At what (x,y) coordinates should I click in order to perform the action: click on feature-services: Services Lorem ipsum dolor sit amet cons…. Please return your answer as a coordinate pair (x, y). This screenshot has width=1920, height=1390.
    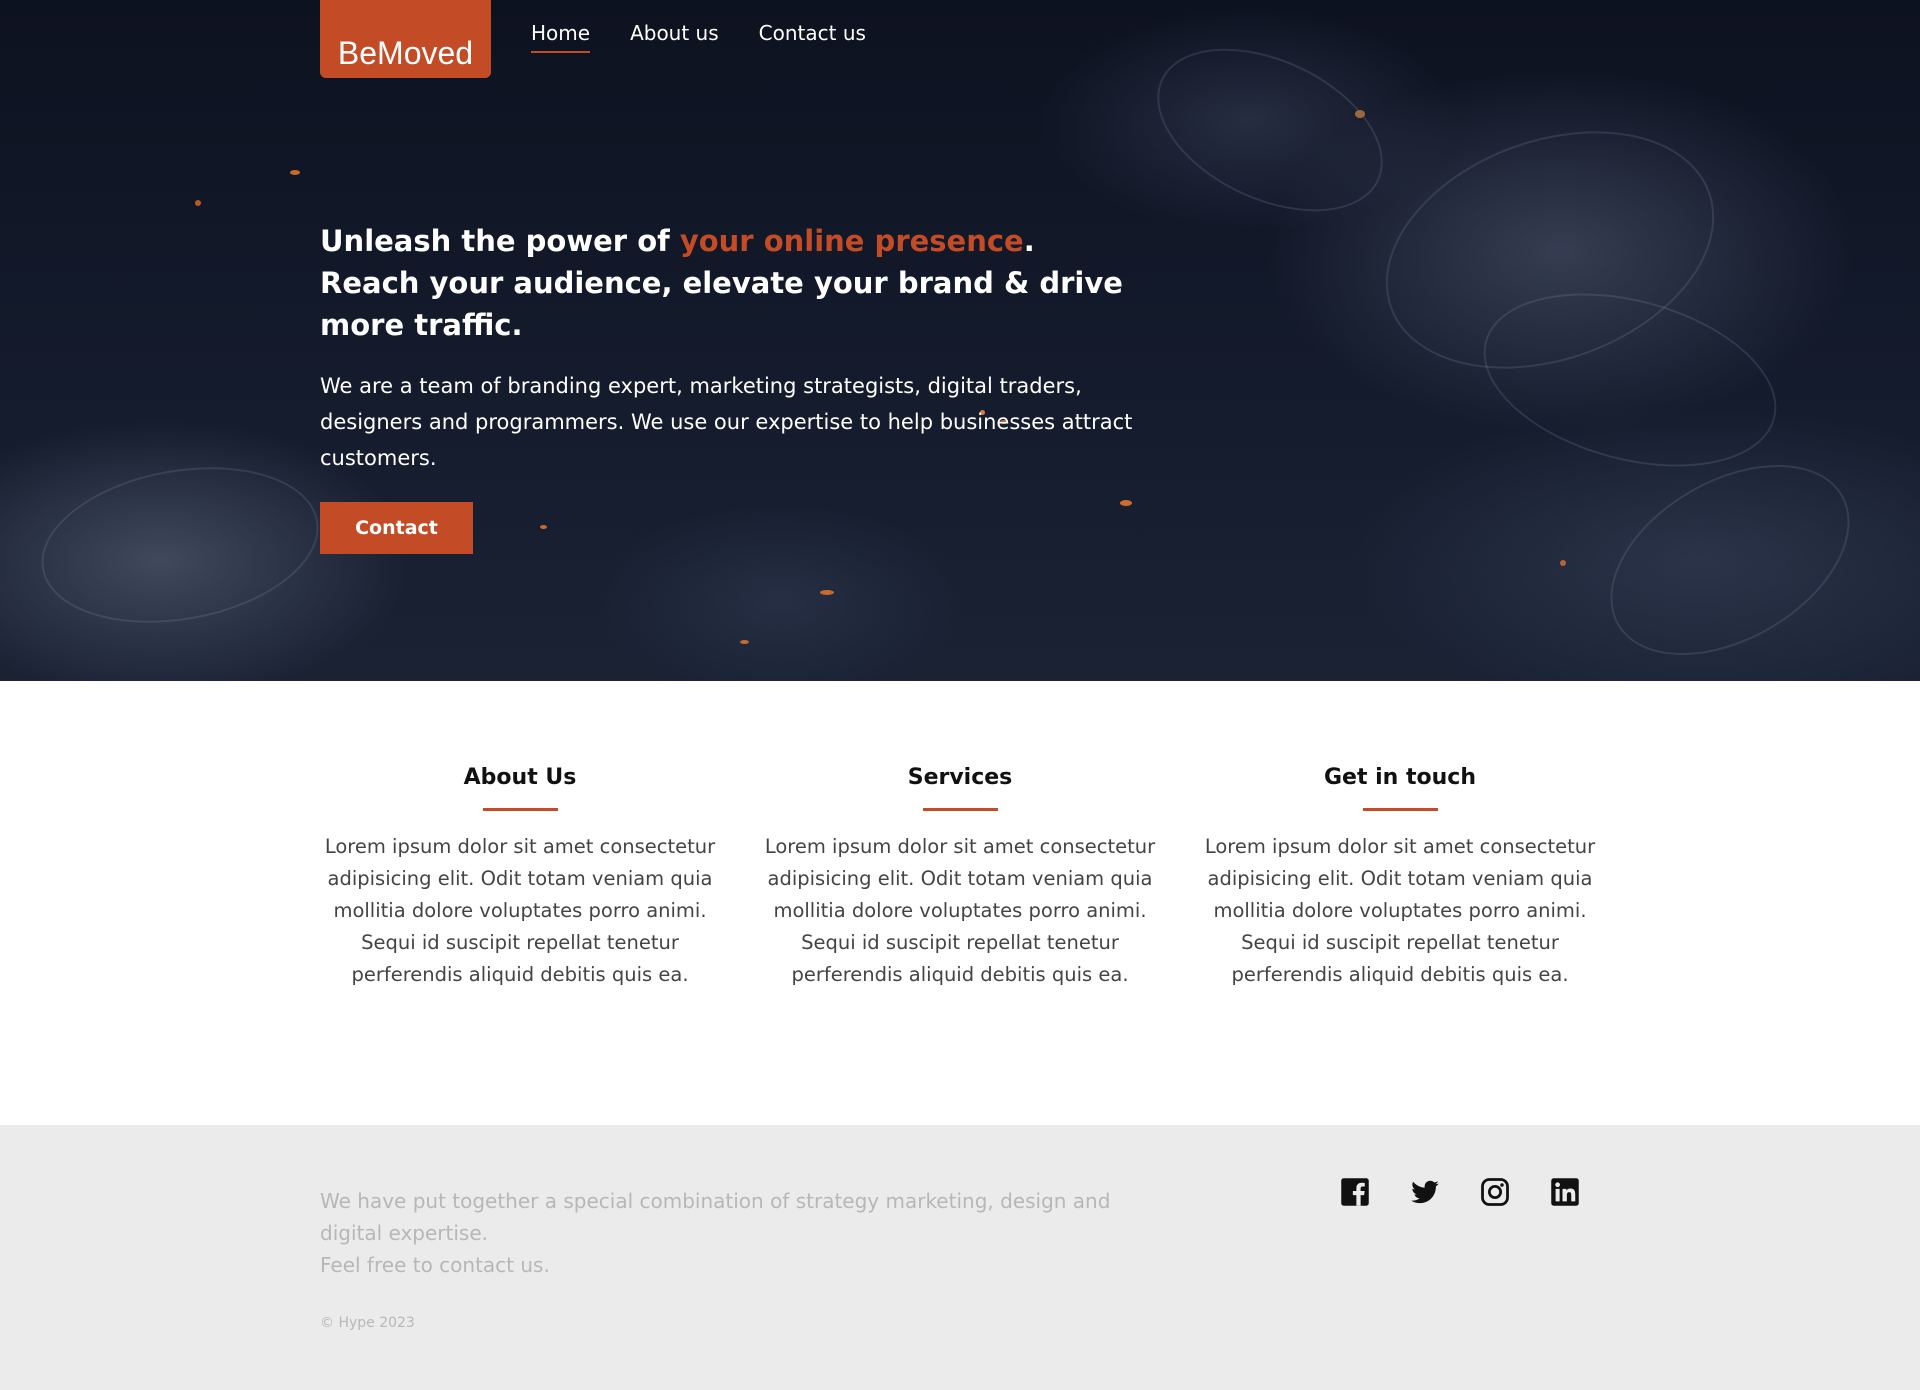
    Looking at the image, I should click on (960, 878).